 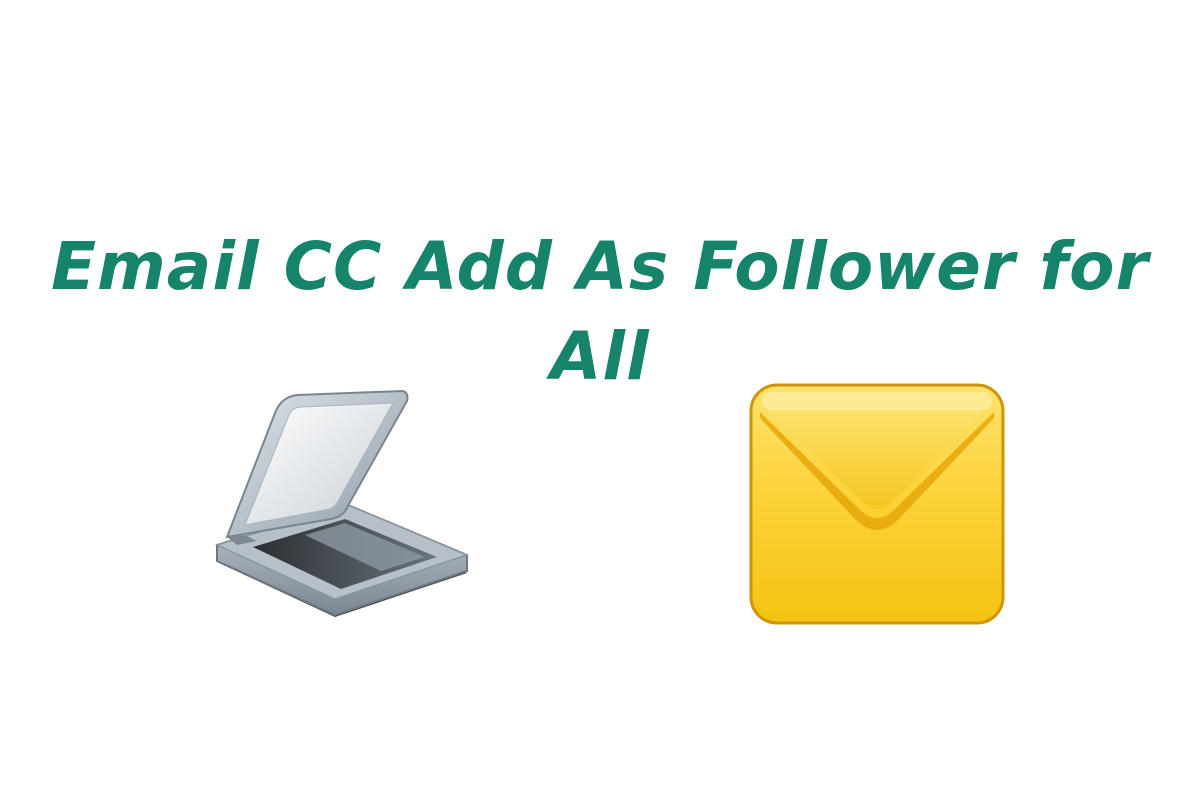 What do you see at coordinates (342, 503) in the screenshot?
I see `scanner-icon` at bounding box center [342, 503].